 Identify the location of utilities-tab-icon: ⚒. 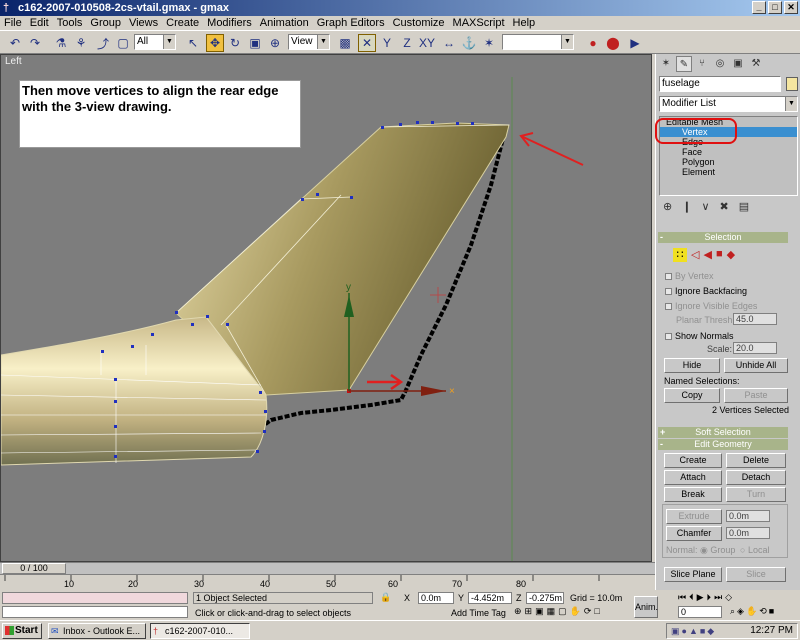
(756, 64).